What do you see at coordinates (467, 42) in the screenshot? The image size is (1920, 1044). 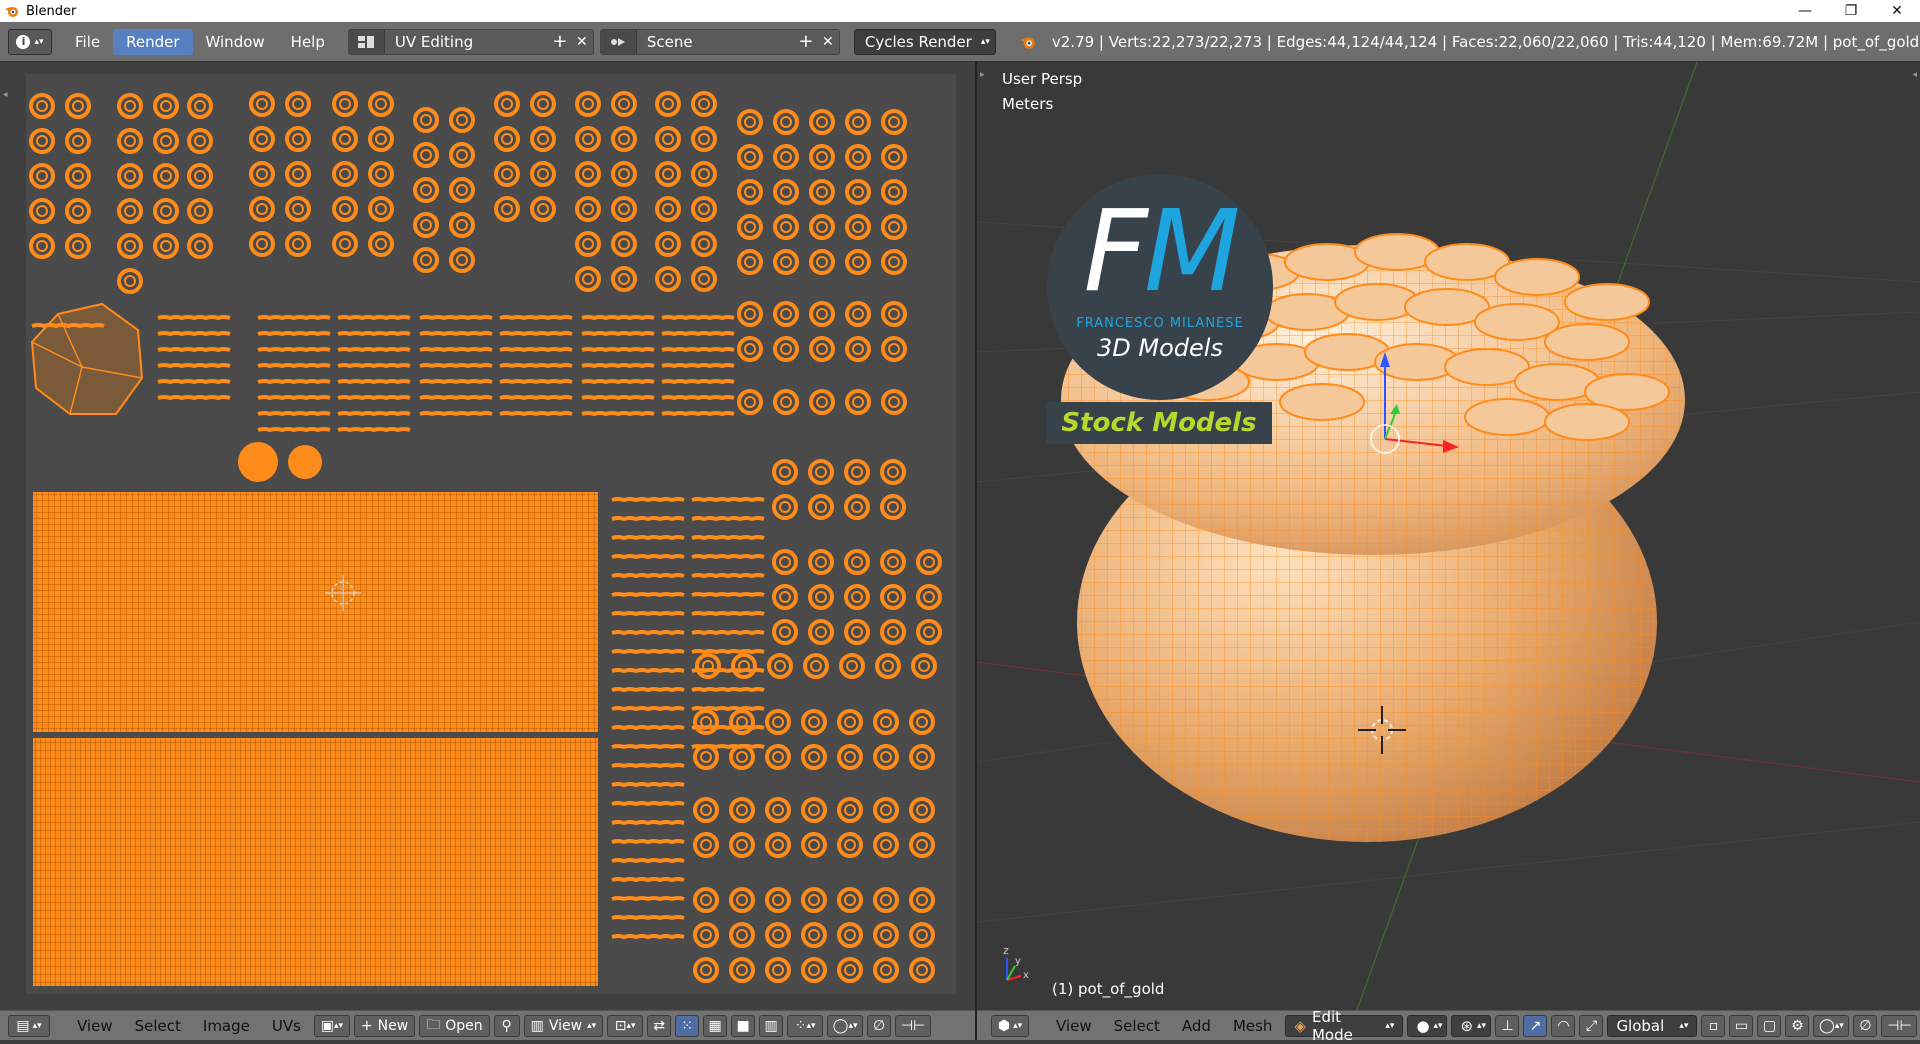 I see `screen-layout-name: UV Editing` at bounding box center [467, 42].